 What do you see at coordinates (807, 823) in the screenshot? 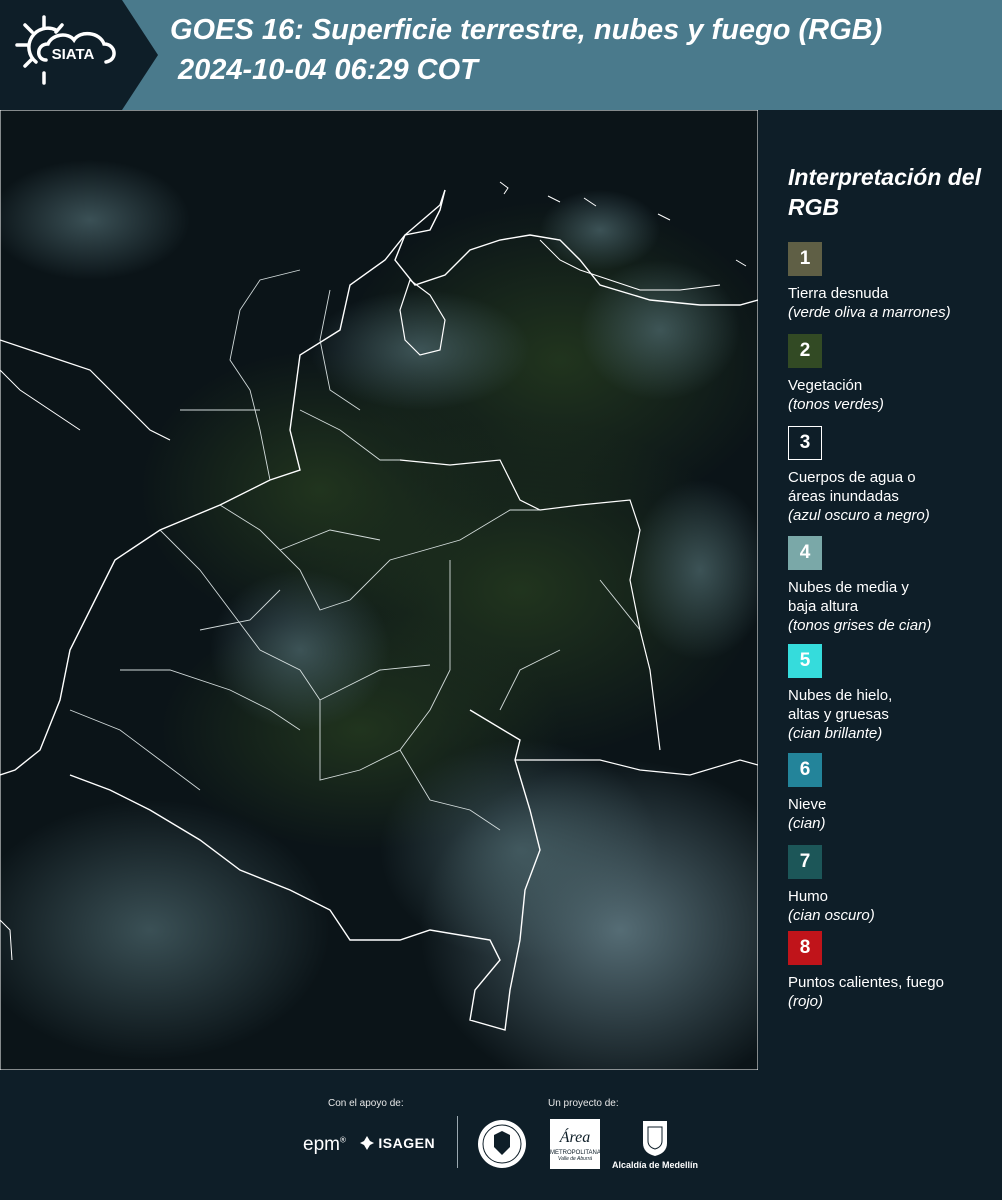
I see `legend-sublabel: (cian)` at bounding box center [807, 823].